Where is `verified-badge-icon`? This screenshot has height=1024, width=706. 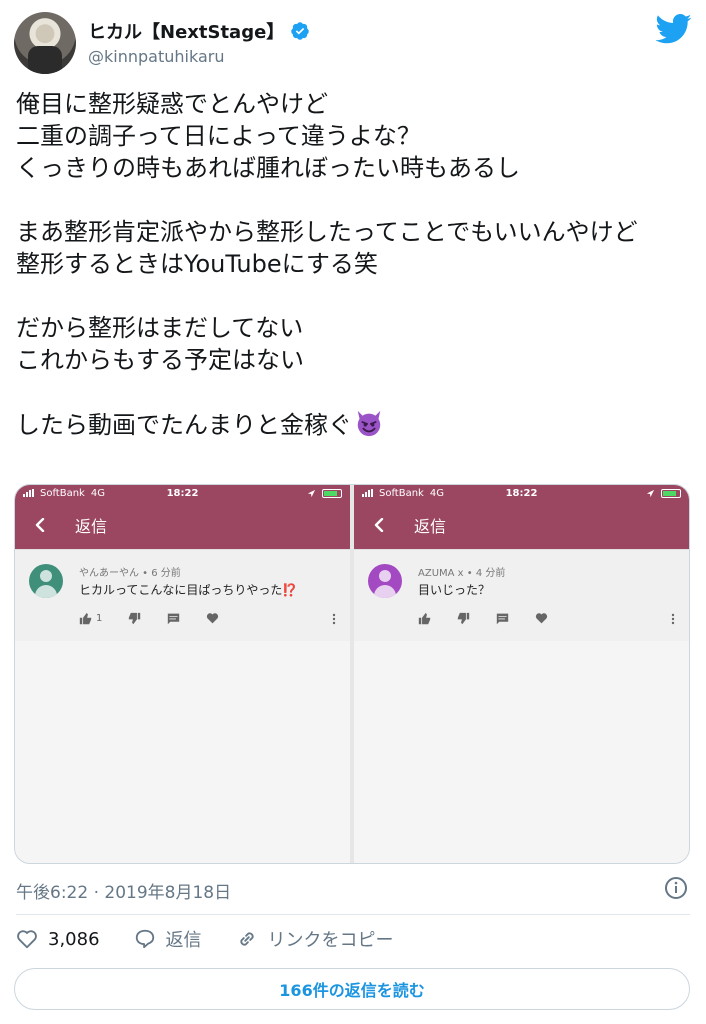
verified-badge-icon is located at coordinates (300, 31).